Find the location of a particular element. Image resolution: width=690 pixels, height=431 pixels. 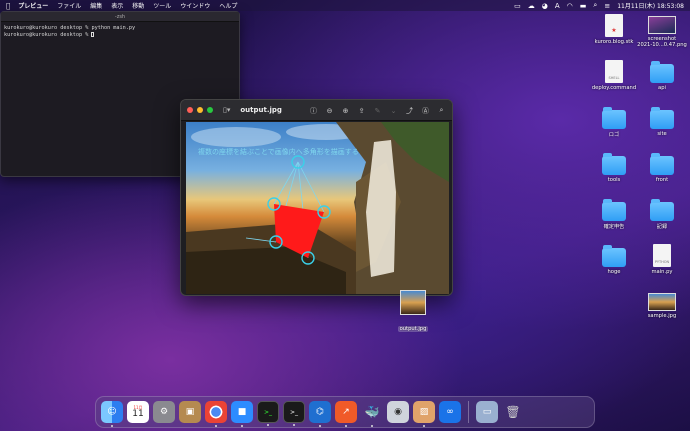

battery-icon: ▬ is located at coordinates (583, 6).